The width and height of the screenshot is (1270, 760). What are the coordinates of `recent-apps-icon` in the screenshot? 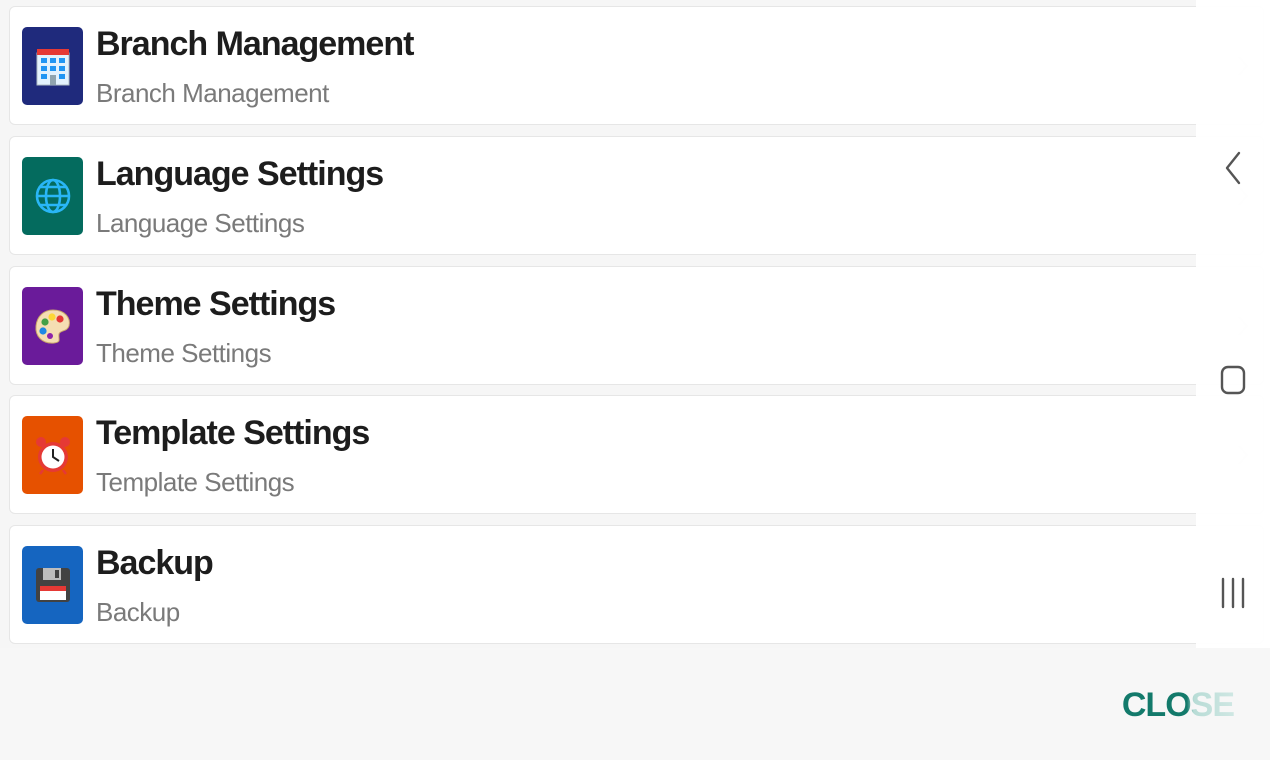 It's located at (1233, 593).